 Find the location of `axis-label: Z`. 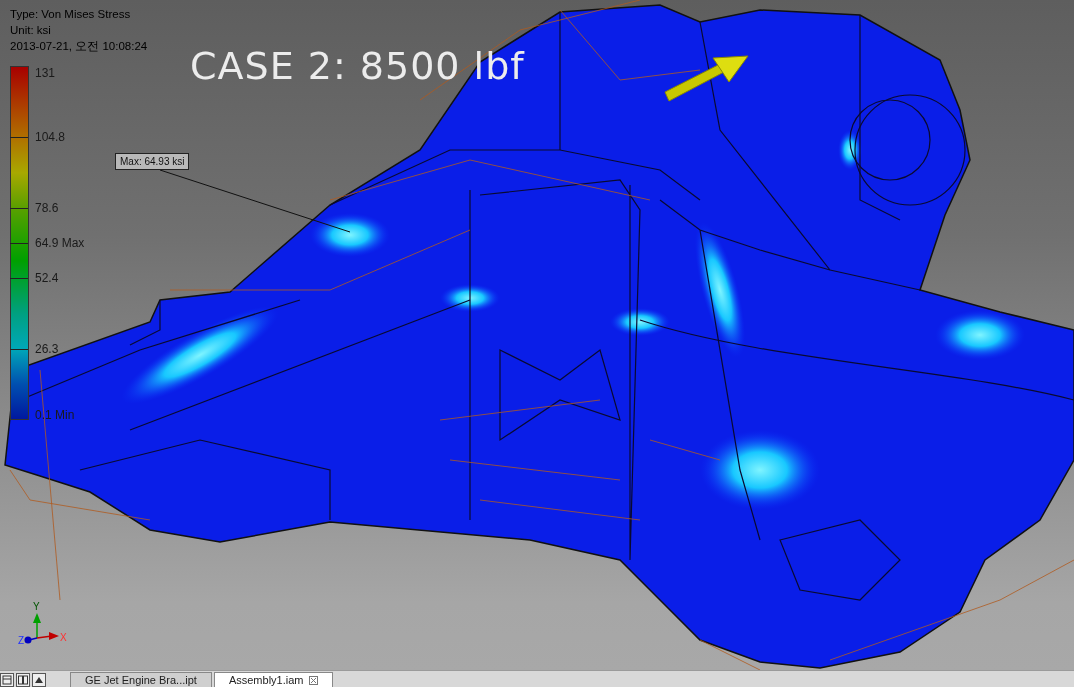

axis-label: Z is located at coordinates (21, 640).